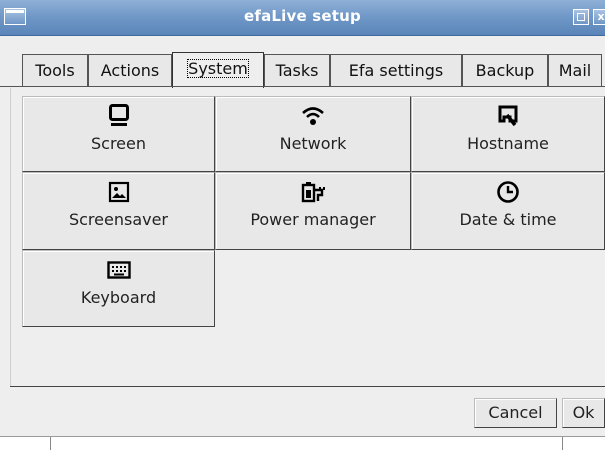 This screenshot has height=450, width=605. I want to click on tab-backup: Backup, so click(505, 70).